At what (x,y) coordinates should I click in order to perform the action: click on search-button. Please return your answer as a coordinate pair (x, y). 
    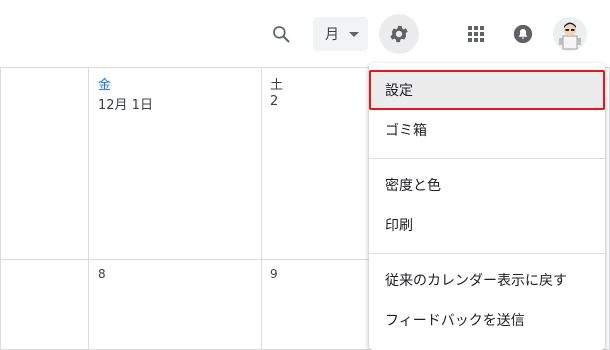
    Looking at the image, I should click on (281, 34).